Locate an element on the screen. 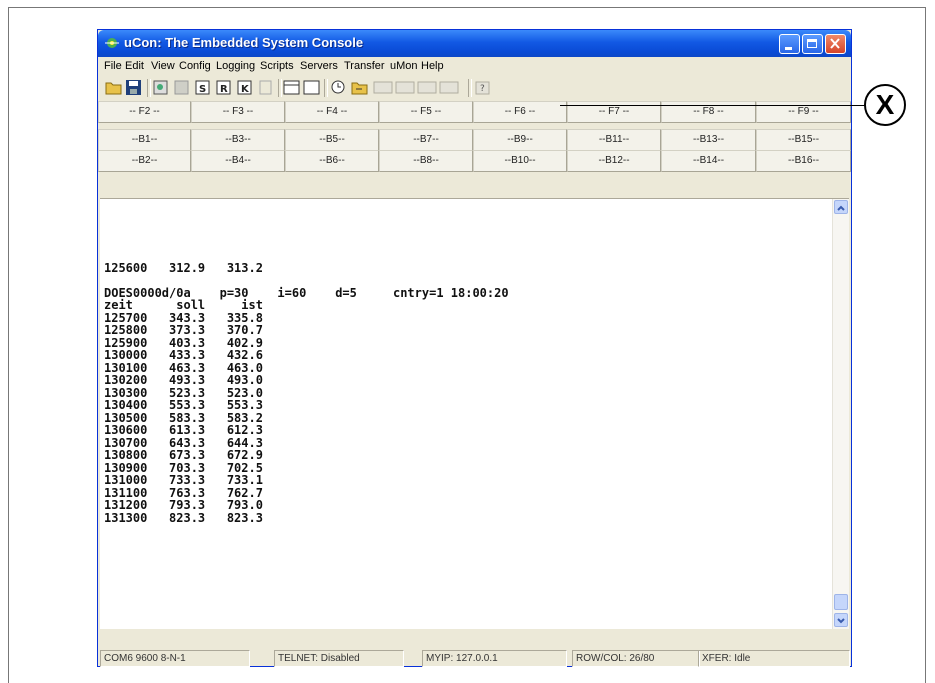 This screenshot has height=683, width=935. minimize-icon is located at coordinates (788, 48).